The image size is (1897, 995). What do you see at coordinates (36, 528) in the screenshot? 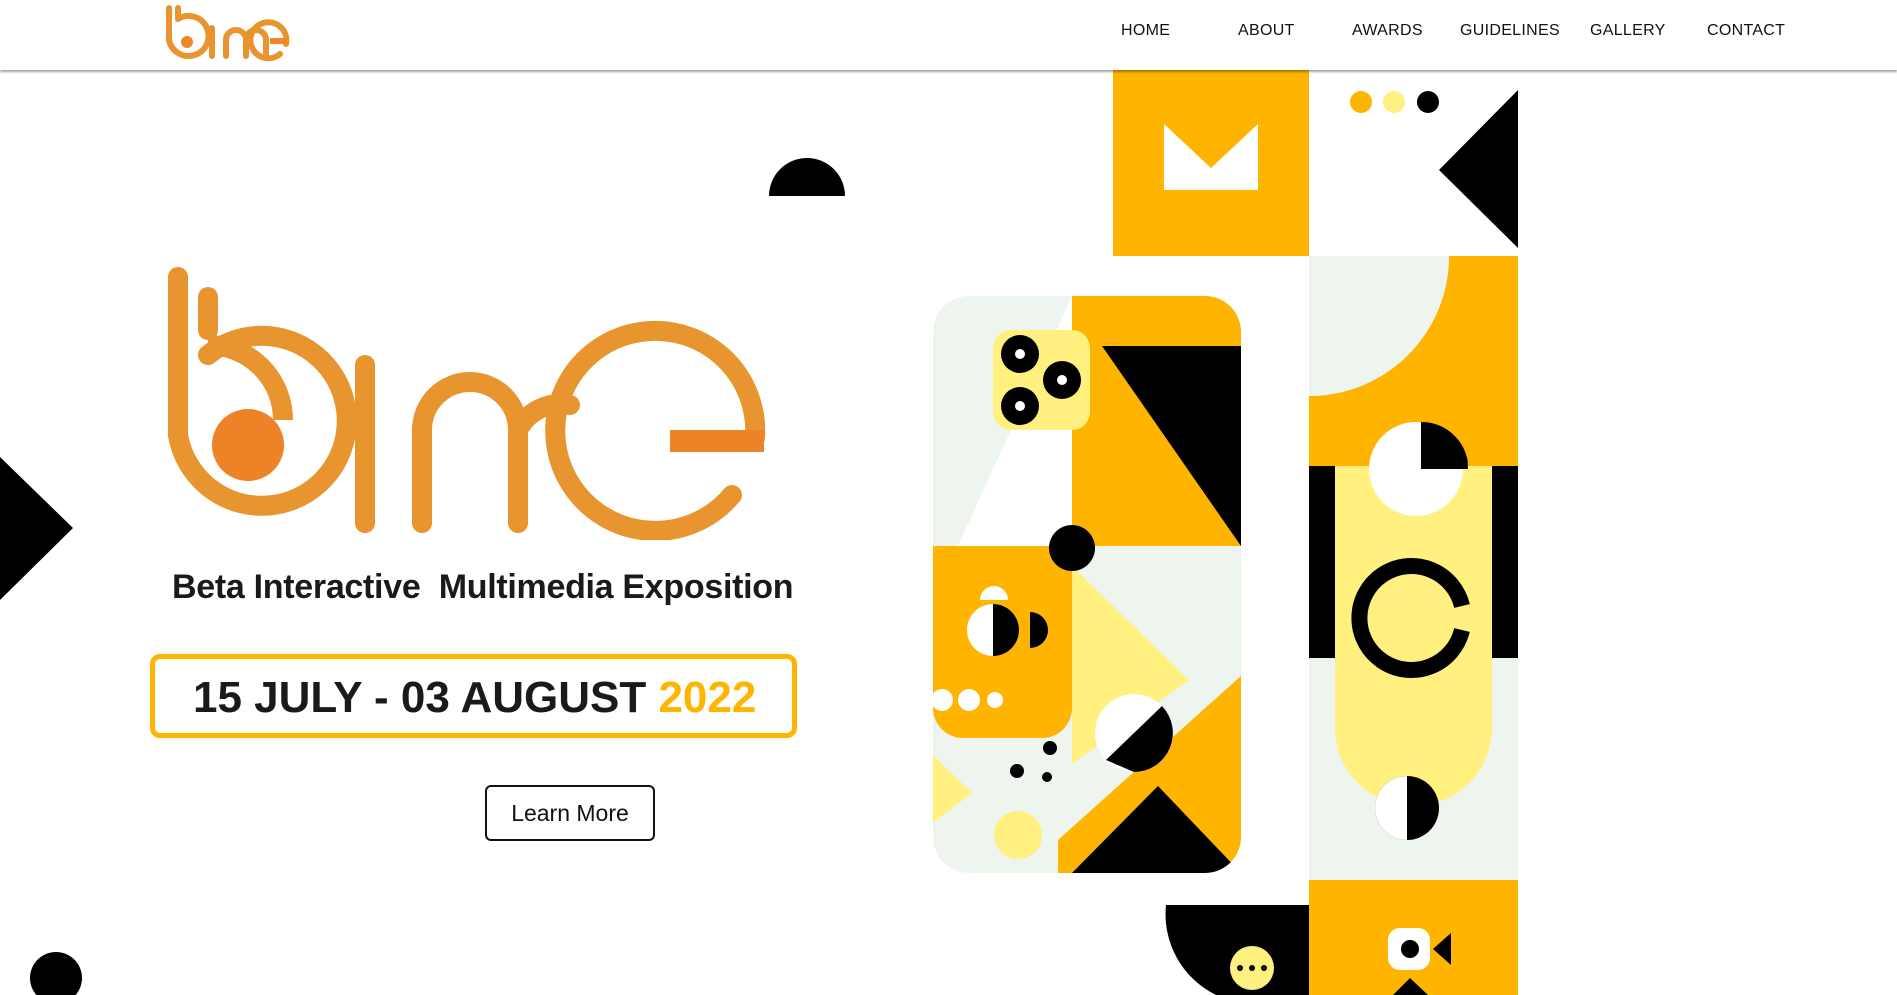
I see `left-triangle-shape` at bounding box center [36, 528].